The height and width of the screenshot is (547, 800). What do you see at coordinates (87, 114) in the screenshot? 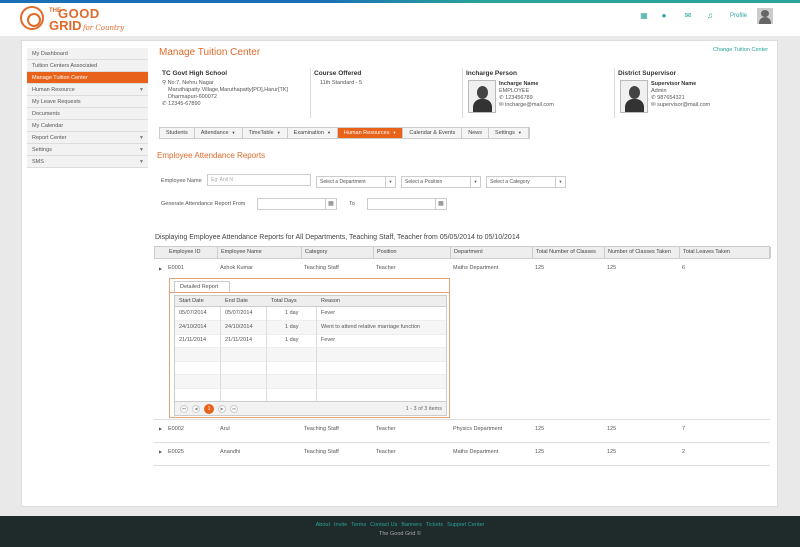
I see `sidebar-item: Documents` at bounding box center [87, 114].